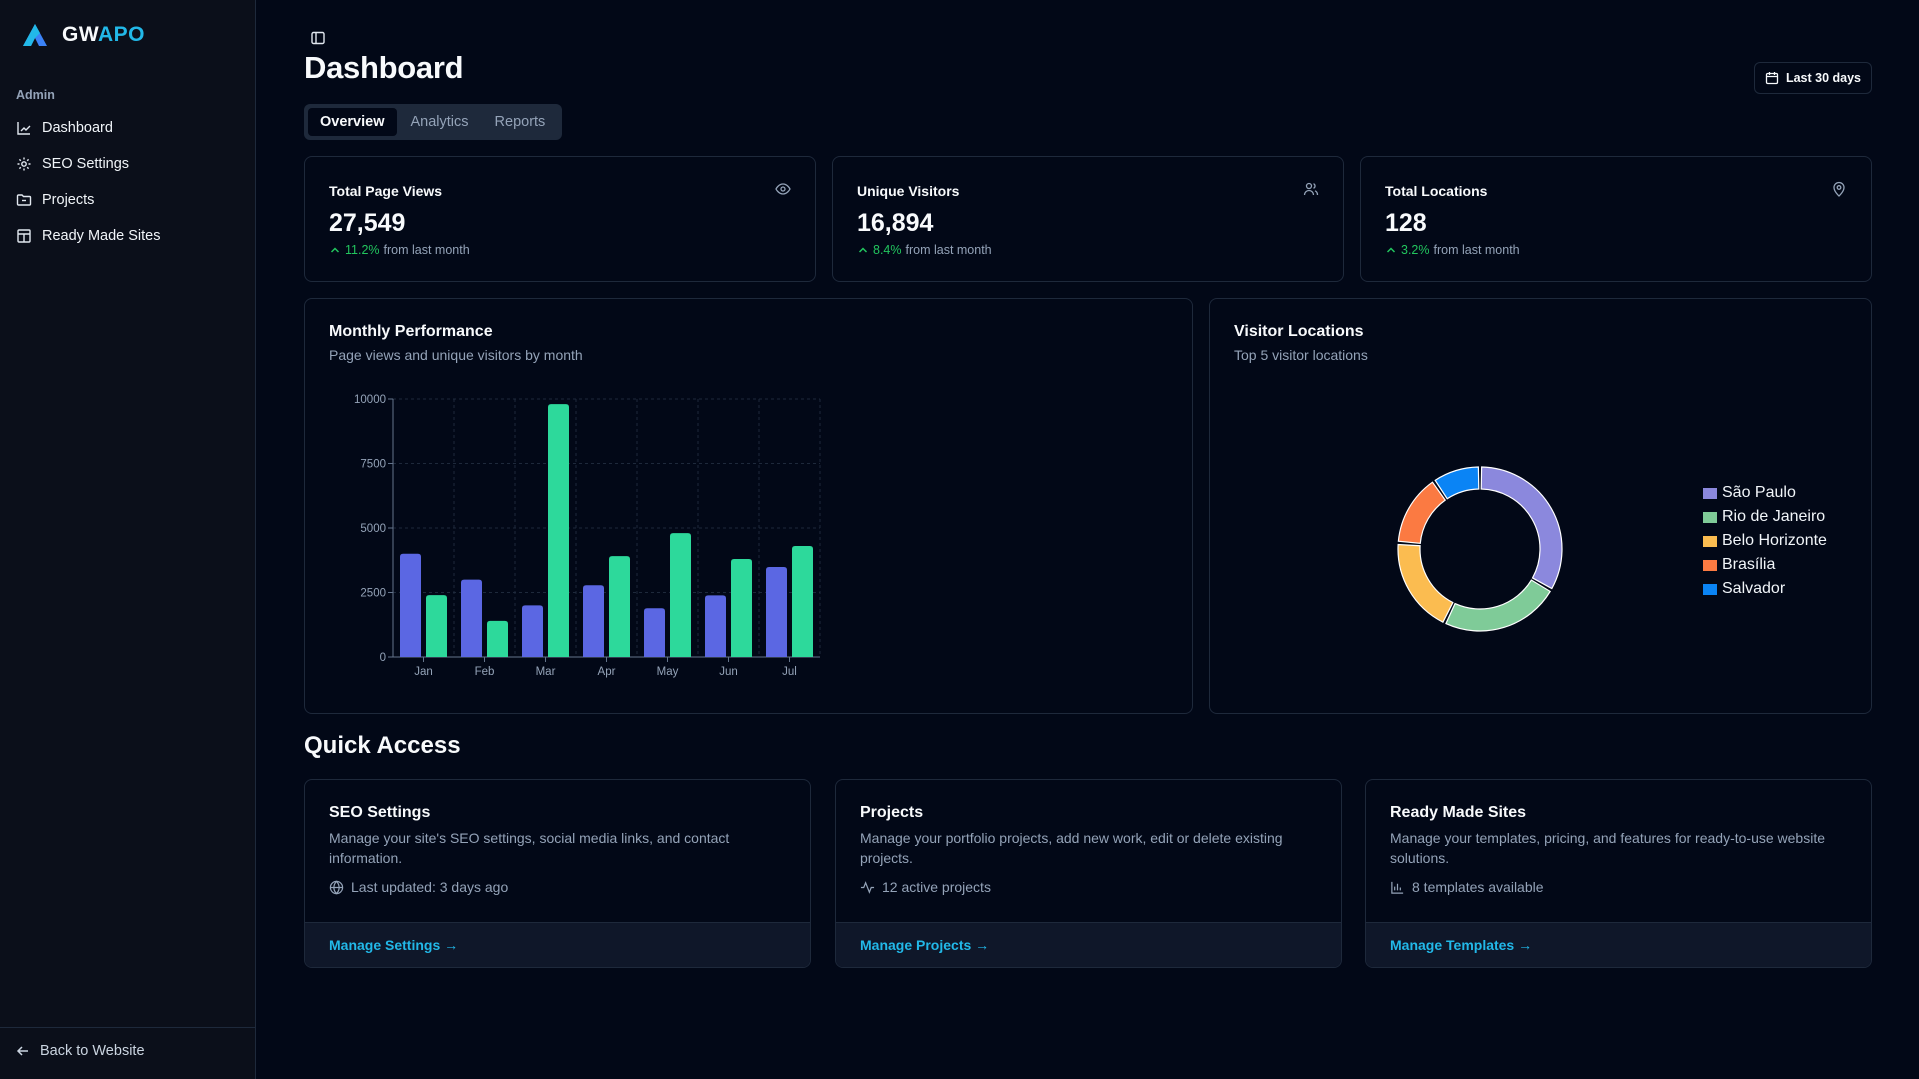 The image size is (1919, 1079). What do you see at coordinates (393, 945) in the screenshot?
I see `manage-settings-link: Manage Settings →` at bounding box center [393, 945].